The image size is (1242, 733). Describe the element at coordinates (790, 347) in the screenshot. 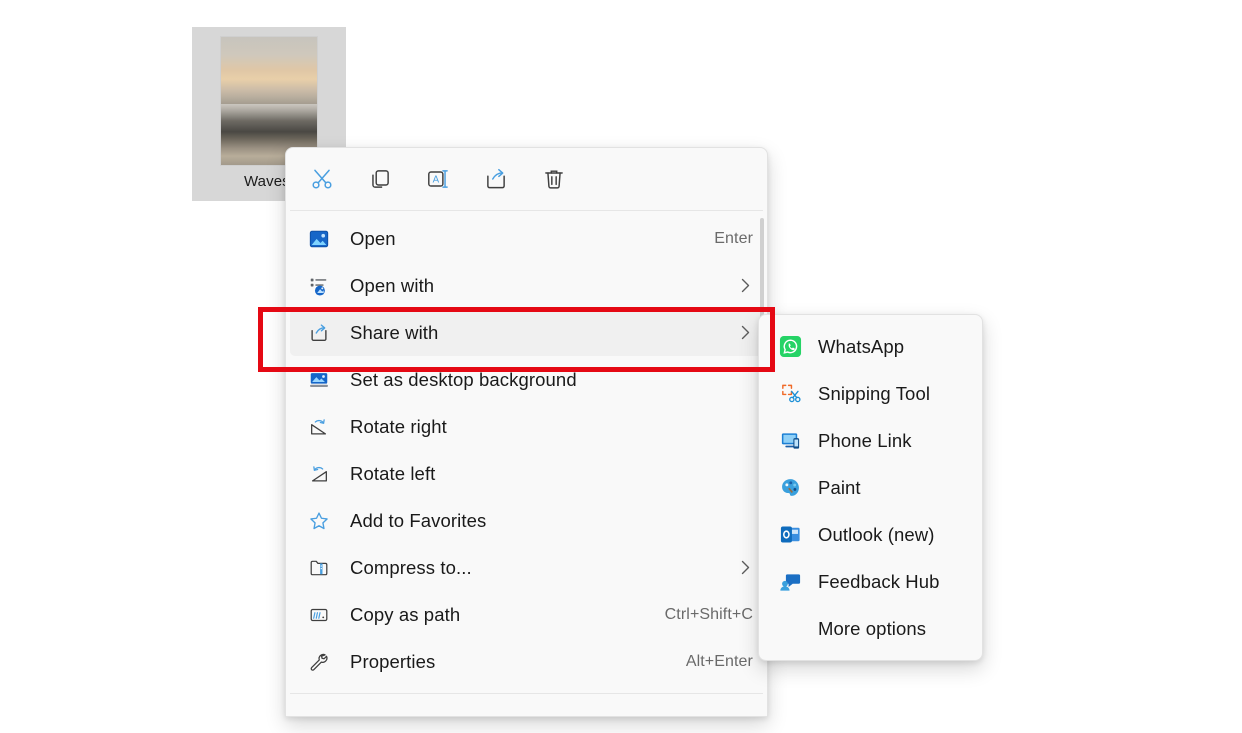

I see `whatsapp-icon` at that location.